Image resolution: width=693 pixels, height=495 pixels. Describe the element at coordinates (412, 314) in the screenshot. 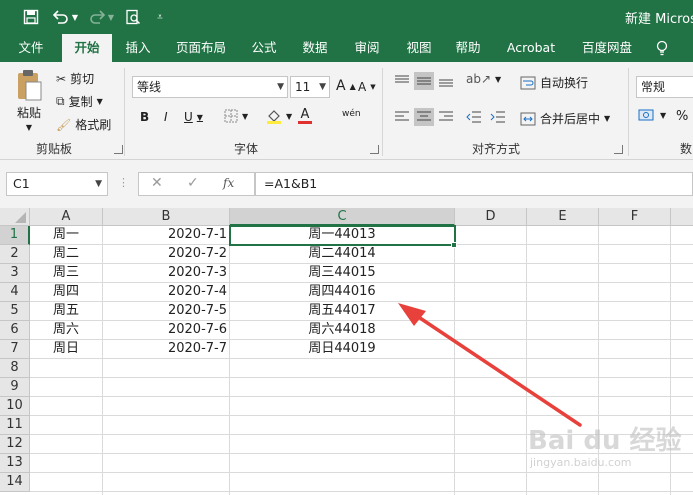

I see `annotation-arrow-head` at that location.